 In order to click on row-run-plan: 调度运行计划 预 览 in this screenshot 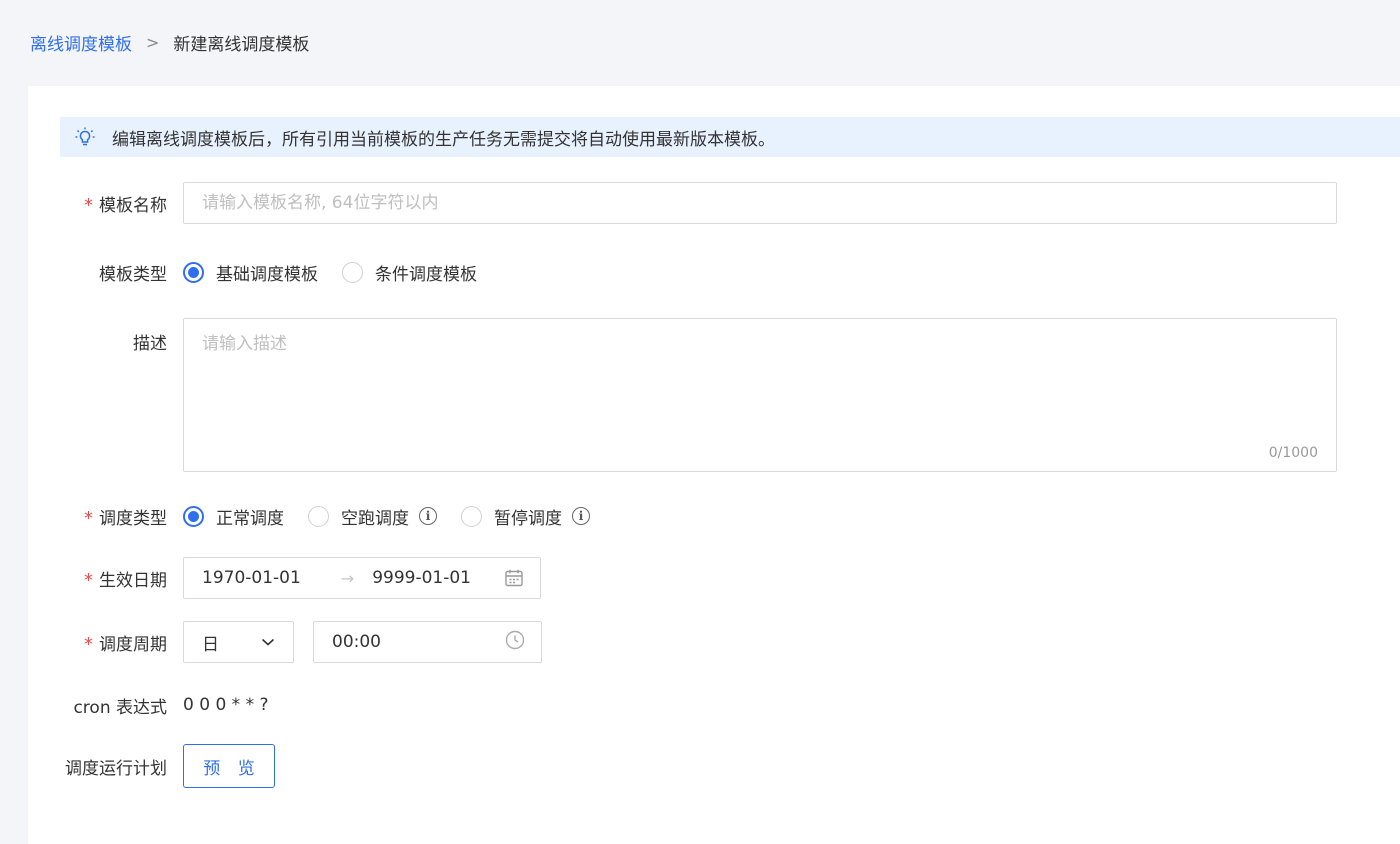, I will do `click(151, 766)`.